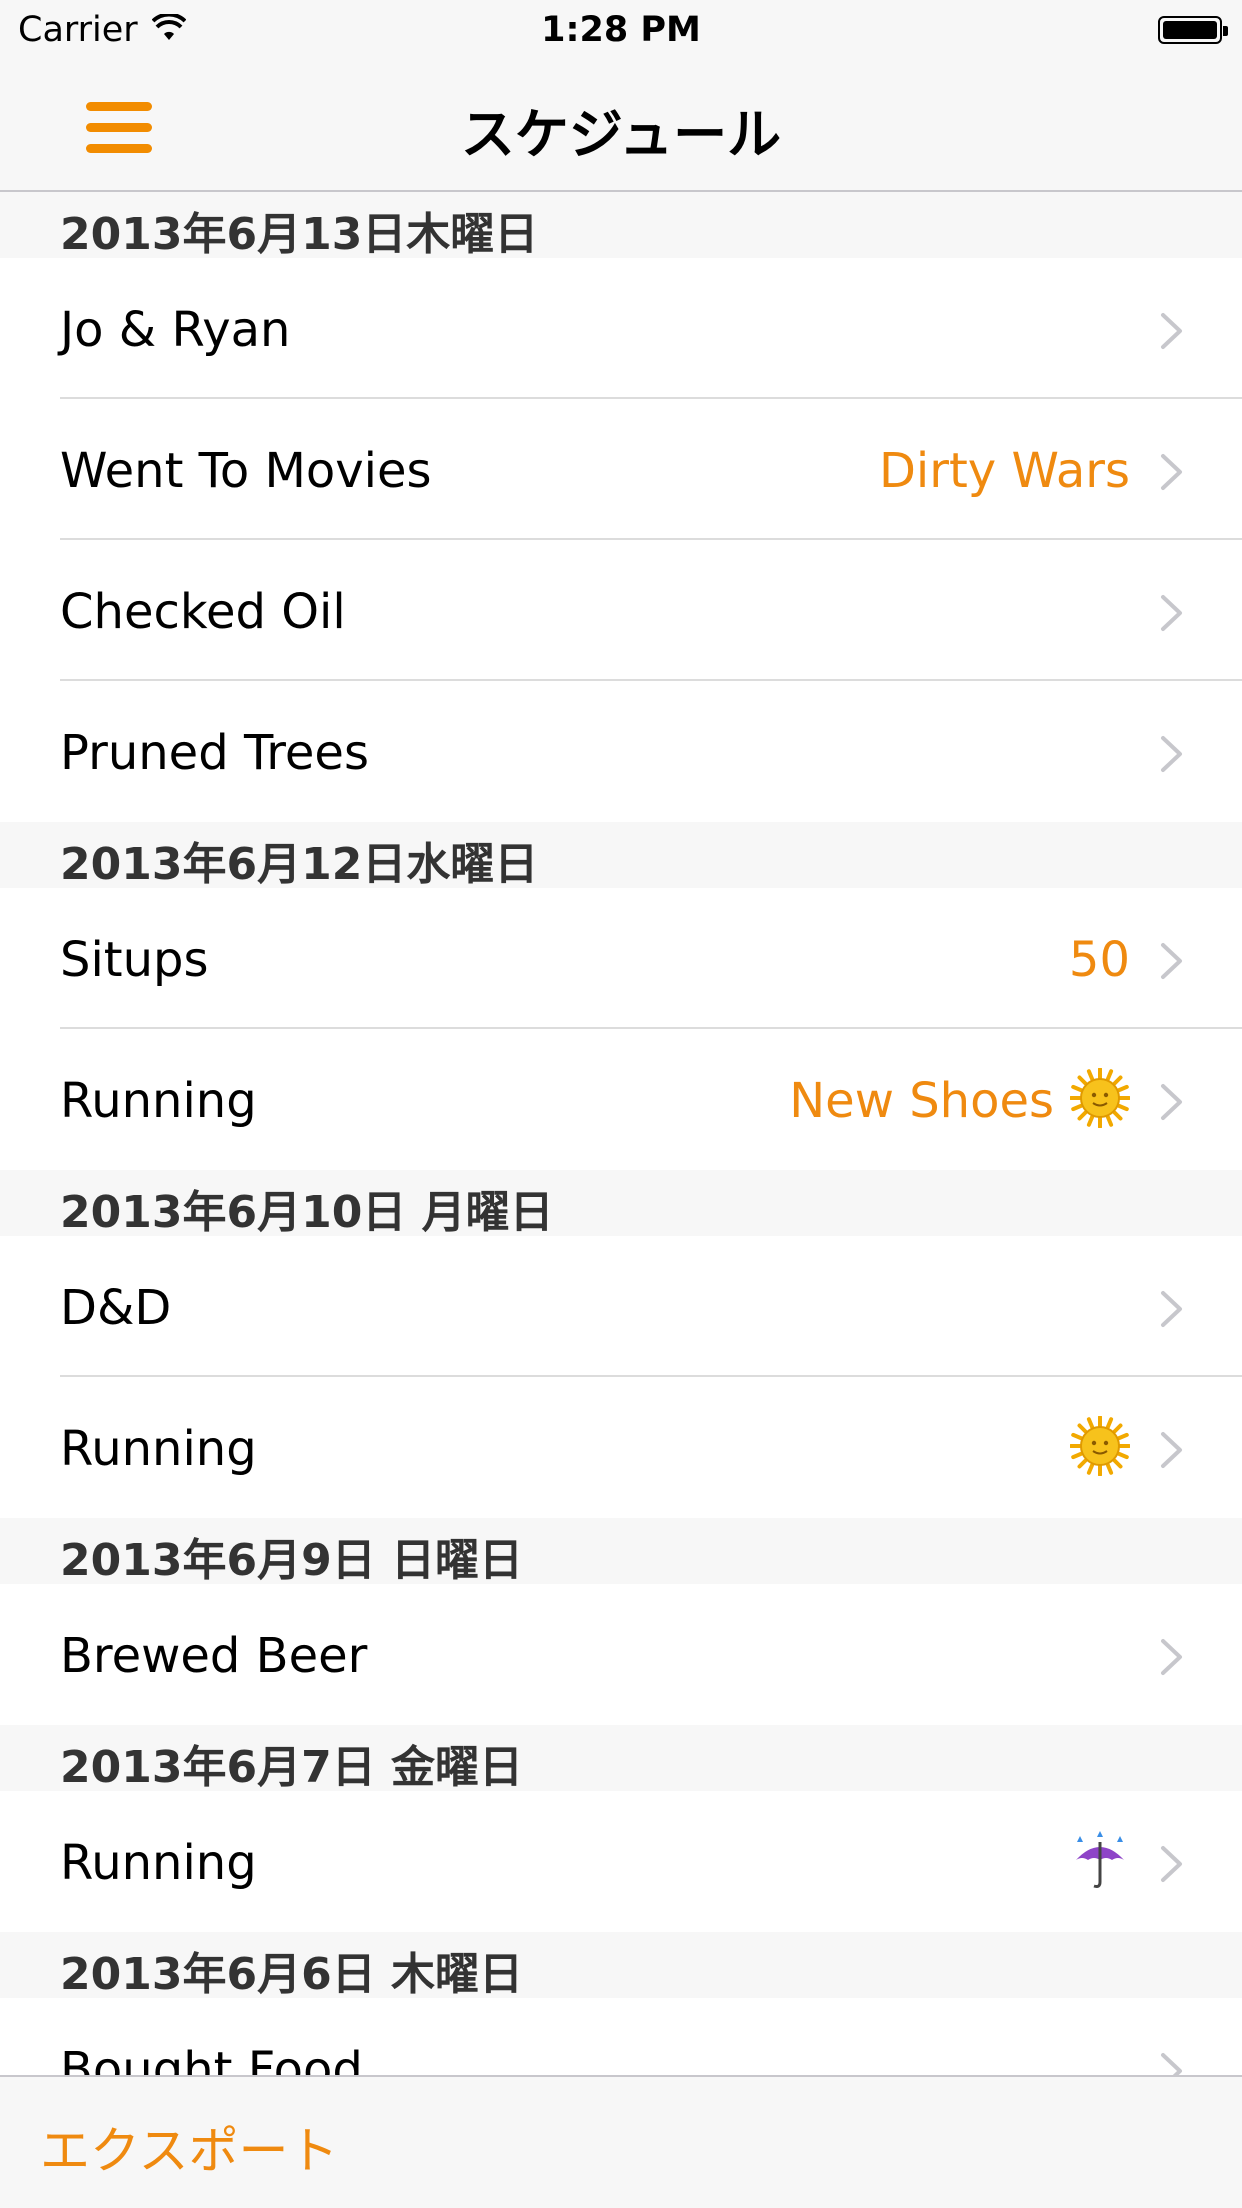  What do you see at coordinates (621, 958) in the screenshot?
I see `list-item: Situps 50` at bounding box center [621, 958].